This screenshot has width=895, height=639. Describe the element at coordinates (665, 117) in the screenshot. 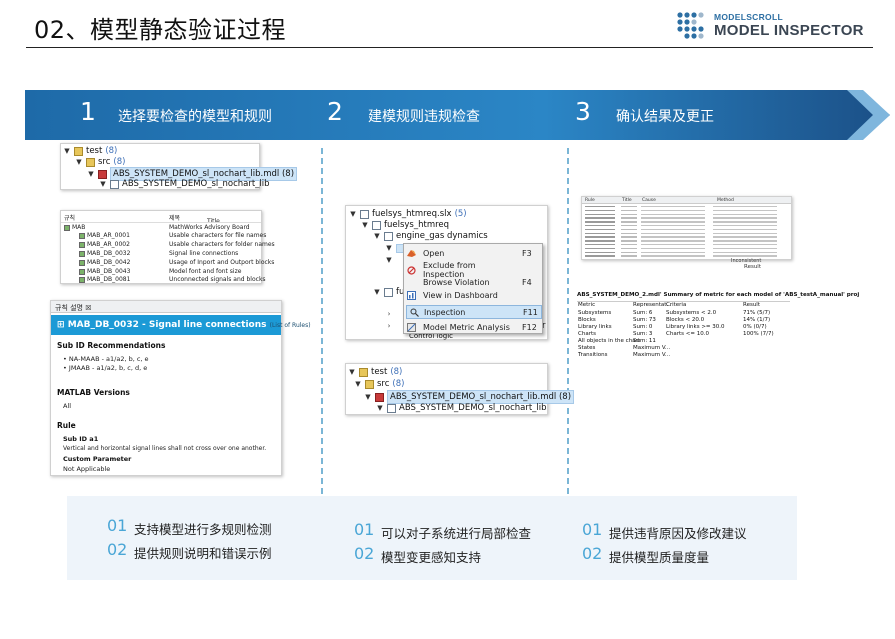

I see `step-3-label: 确认结果及更正` at that location.